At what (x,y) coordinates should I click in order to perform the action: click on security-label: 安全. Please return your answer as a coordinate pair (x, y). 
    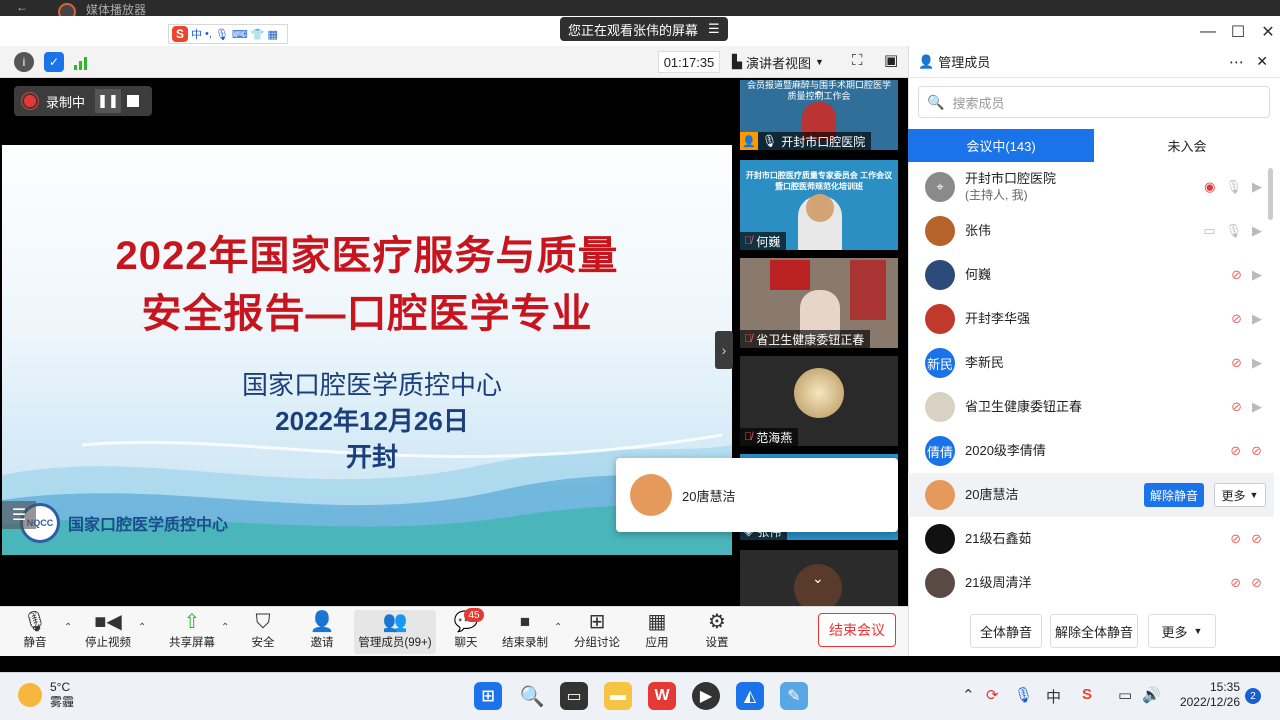
    Looking at the image, I should click on (263, 643).